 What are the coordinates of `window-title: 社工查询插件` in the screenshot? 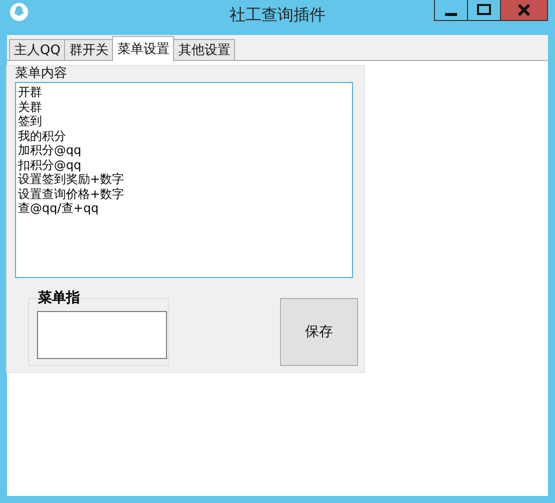 It's located at (277, 15).